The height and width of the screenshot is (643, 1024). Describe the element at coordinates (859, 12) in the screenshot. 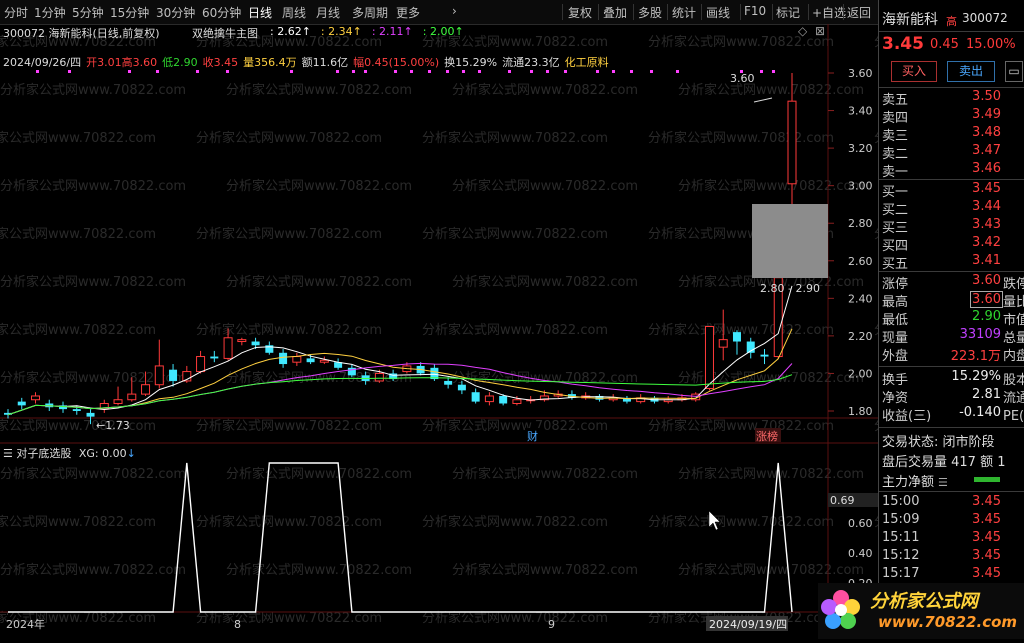

I see `toolbar-btn-8: 返回` at that location.